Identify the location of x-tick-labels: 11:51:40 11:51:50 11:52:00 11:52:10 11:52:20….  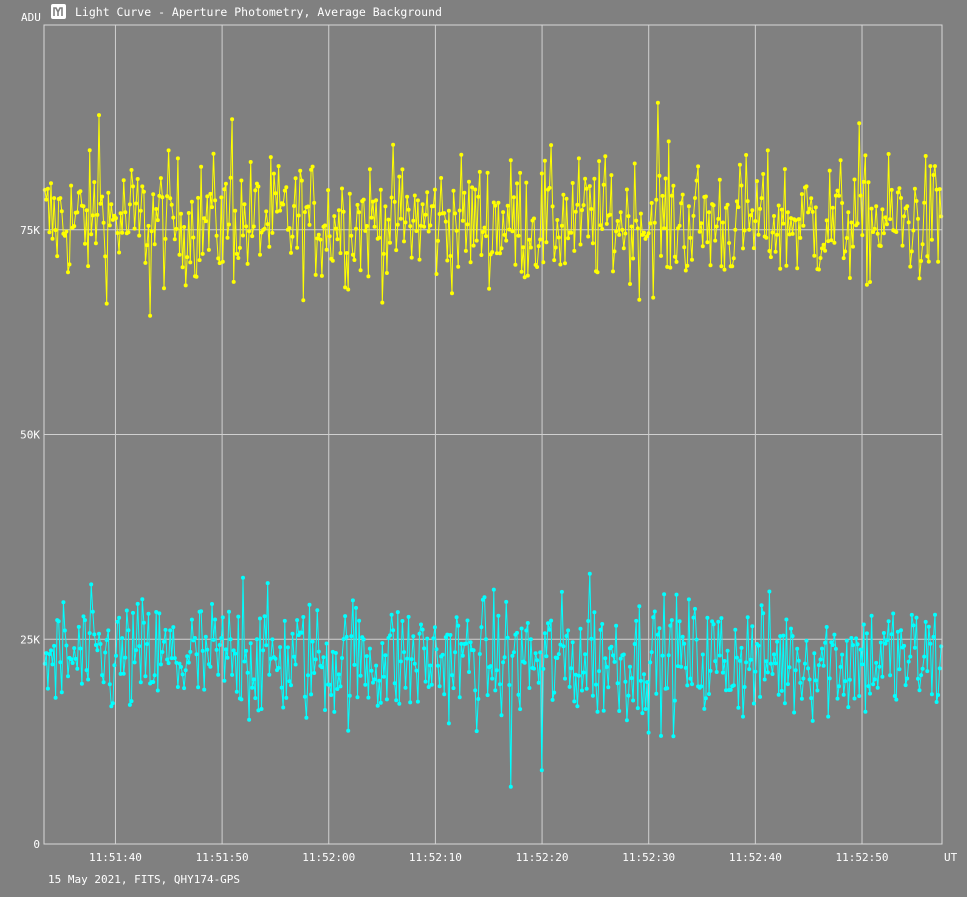
(489, 857).